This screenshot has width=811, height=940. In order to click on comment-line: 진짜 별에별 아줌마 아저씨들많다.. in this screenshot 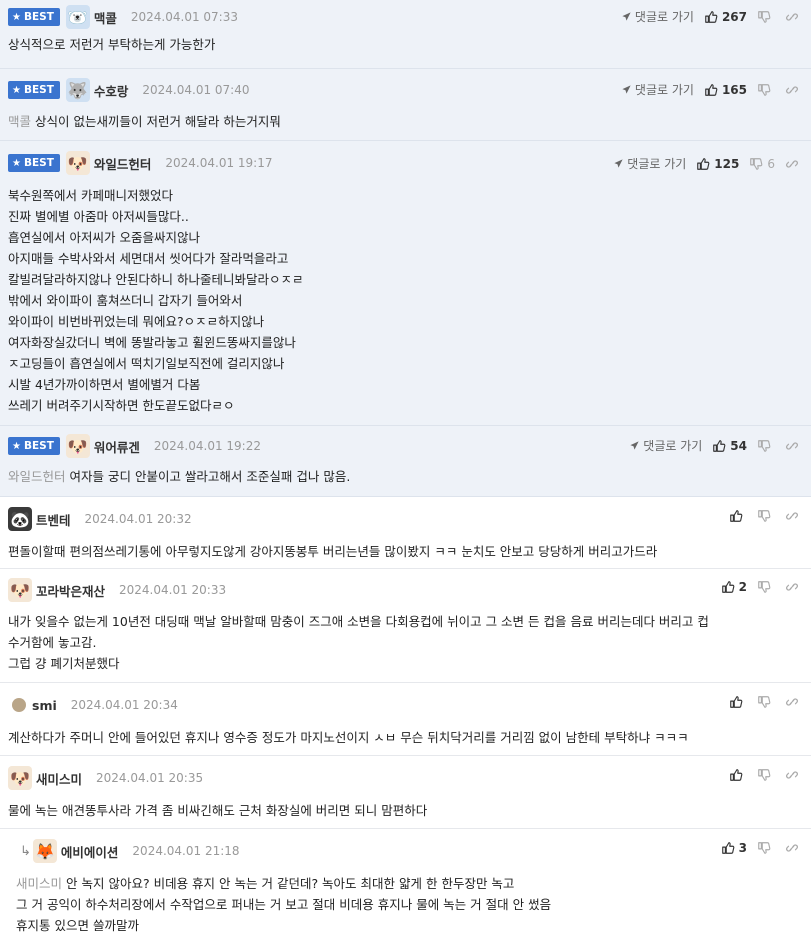, I will do `click(98, 216)`.